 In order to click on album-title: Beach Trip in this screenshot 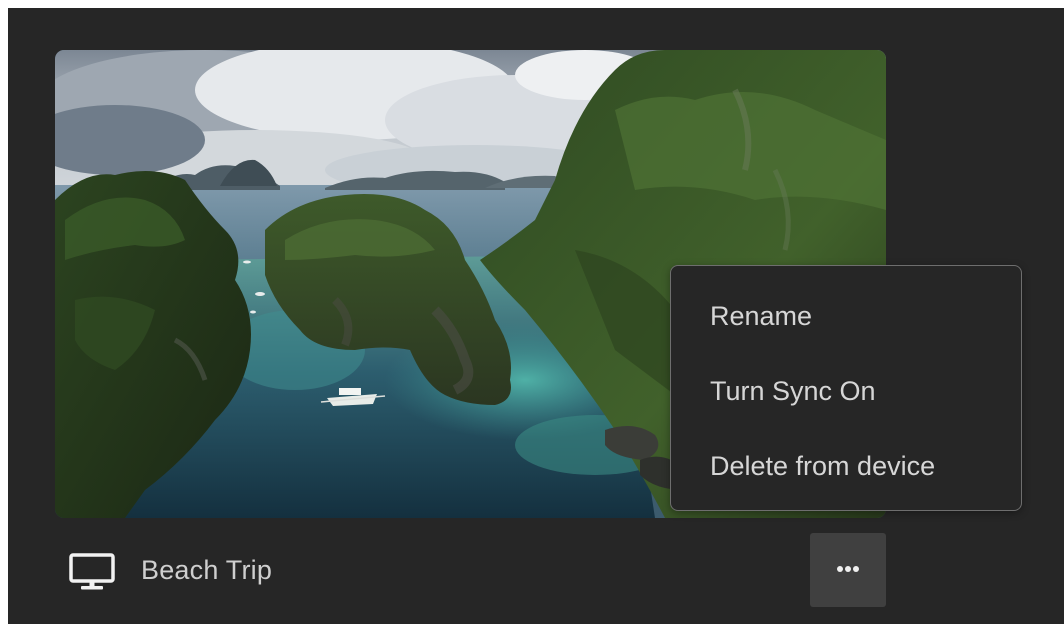, I will do `click(207, 570)`.